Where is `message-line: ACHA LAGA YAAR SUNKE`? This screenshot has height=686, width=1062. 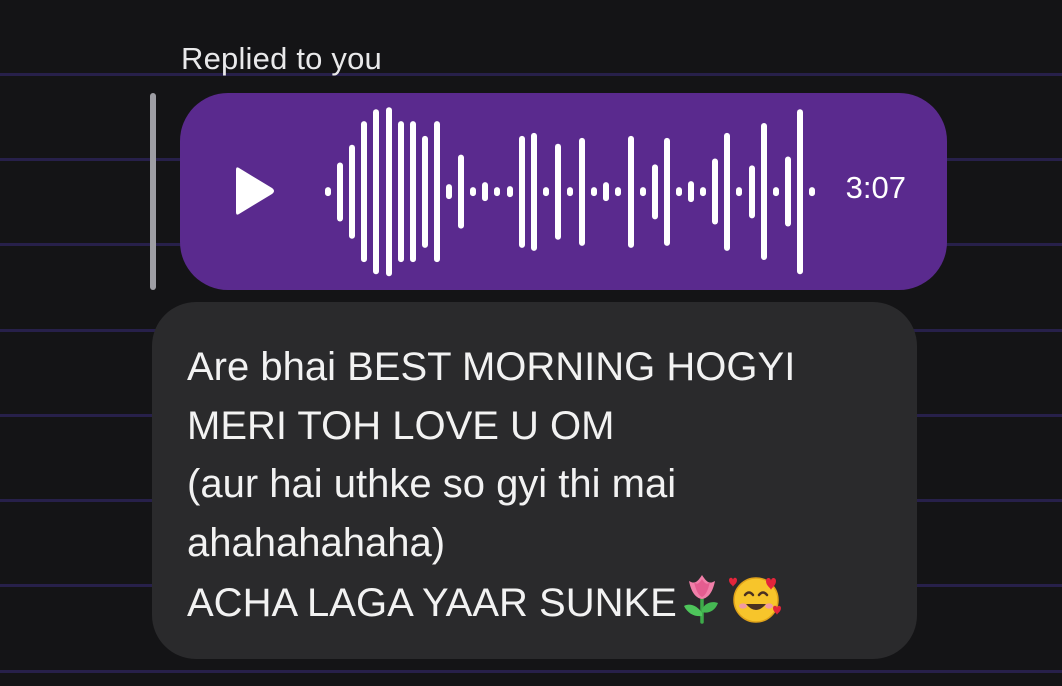
message-line: ACHA LAGA YAAR SUNKE is located at coordinates (547, 602).